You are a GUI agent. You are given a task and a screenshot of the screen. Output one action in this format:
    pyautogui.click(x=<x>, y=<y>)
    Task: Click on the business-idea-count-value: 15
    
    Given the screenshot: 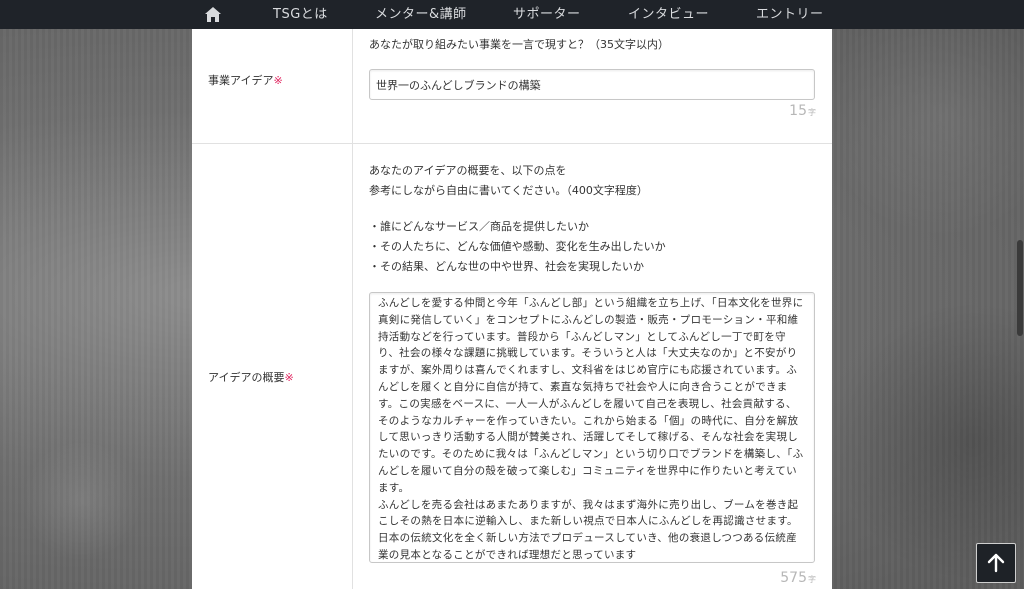 What is the action you would take?
    pyautogui.click(x=798, y=111)
    